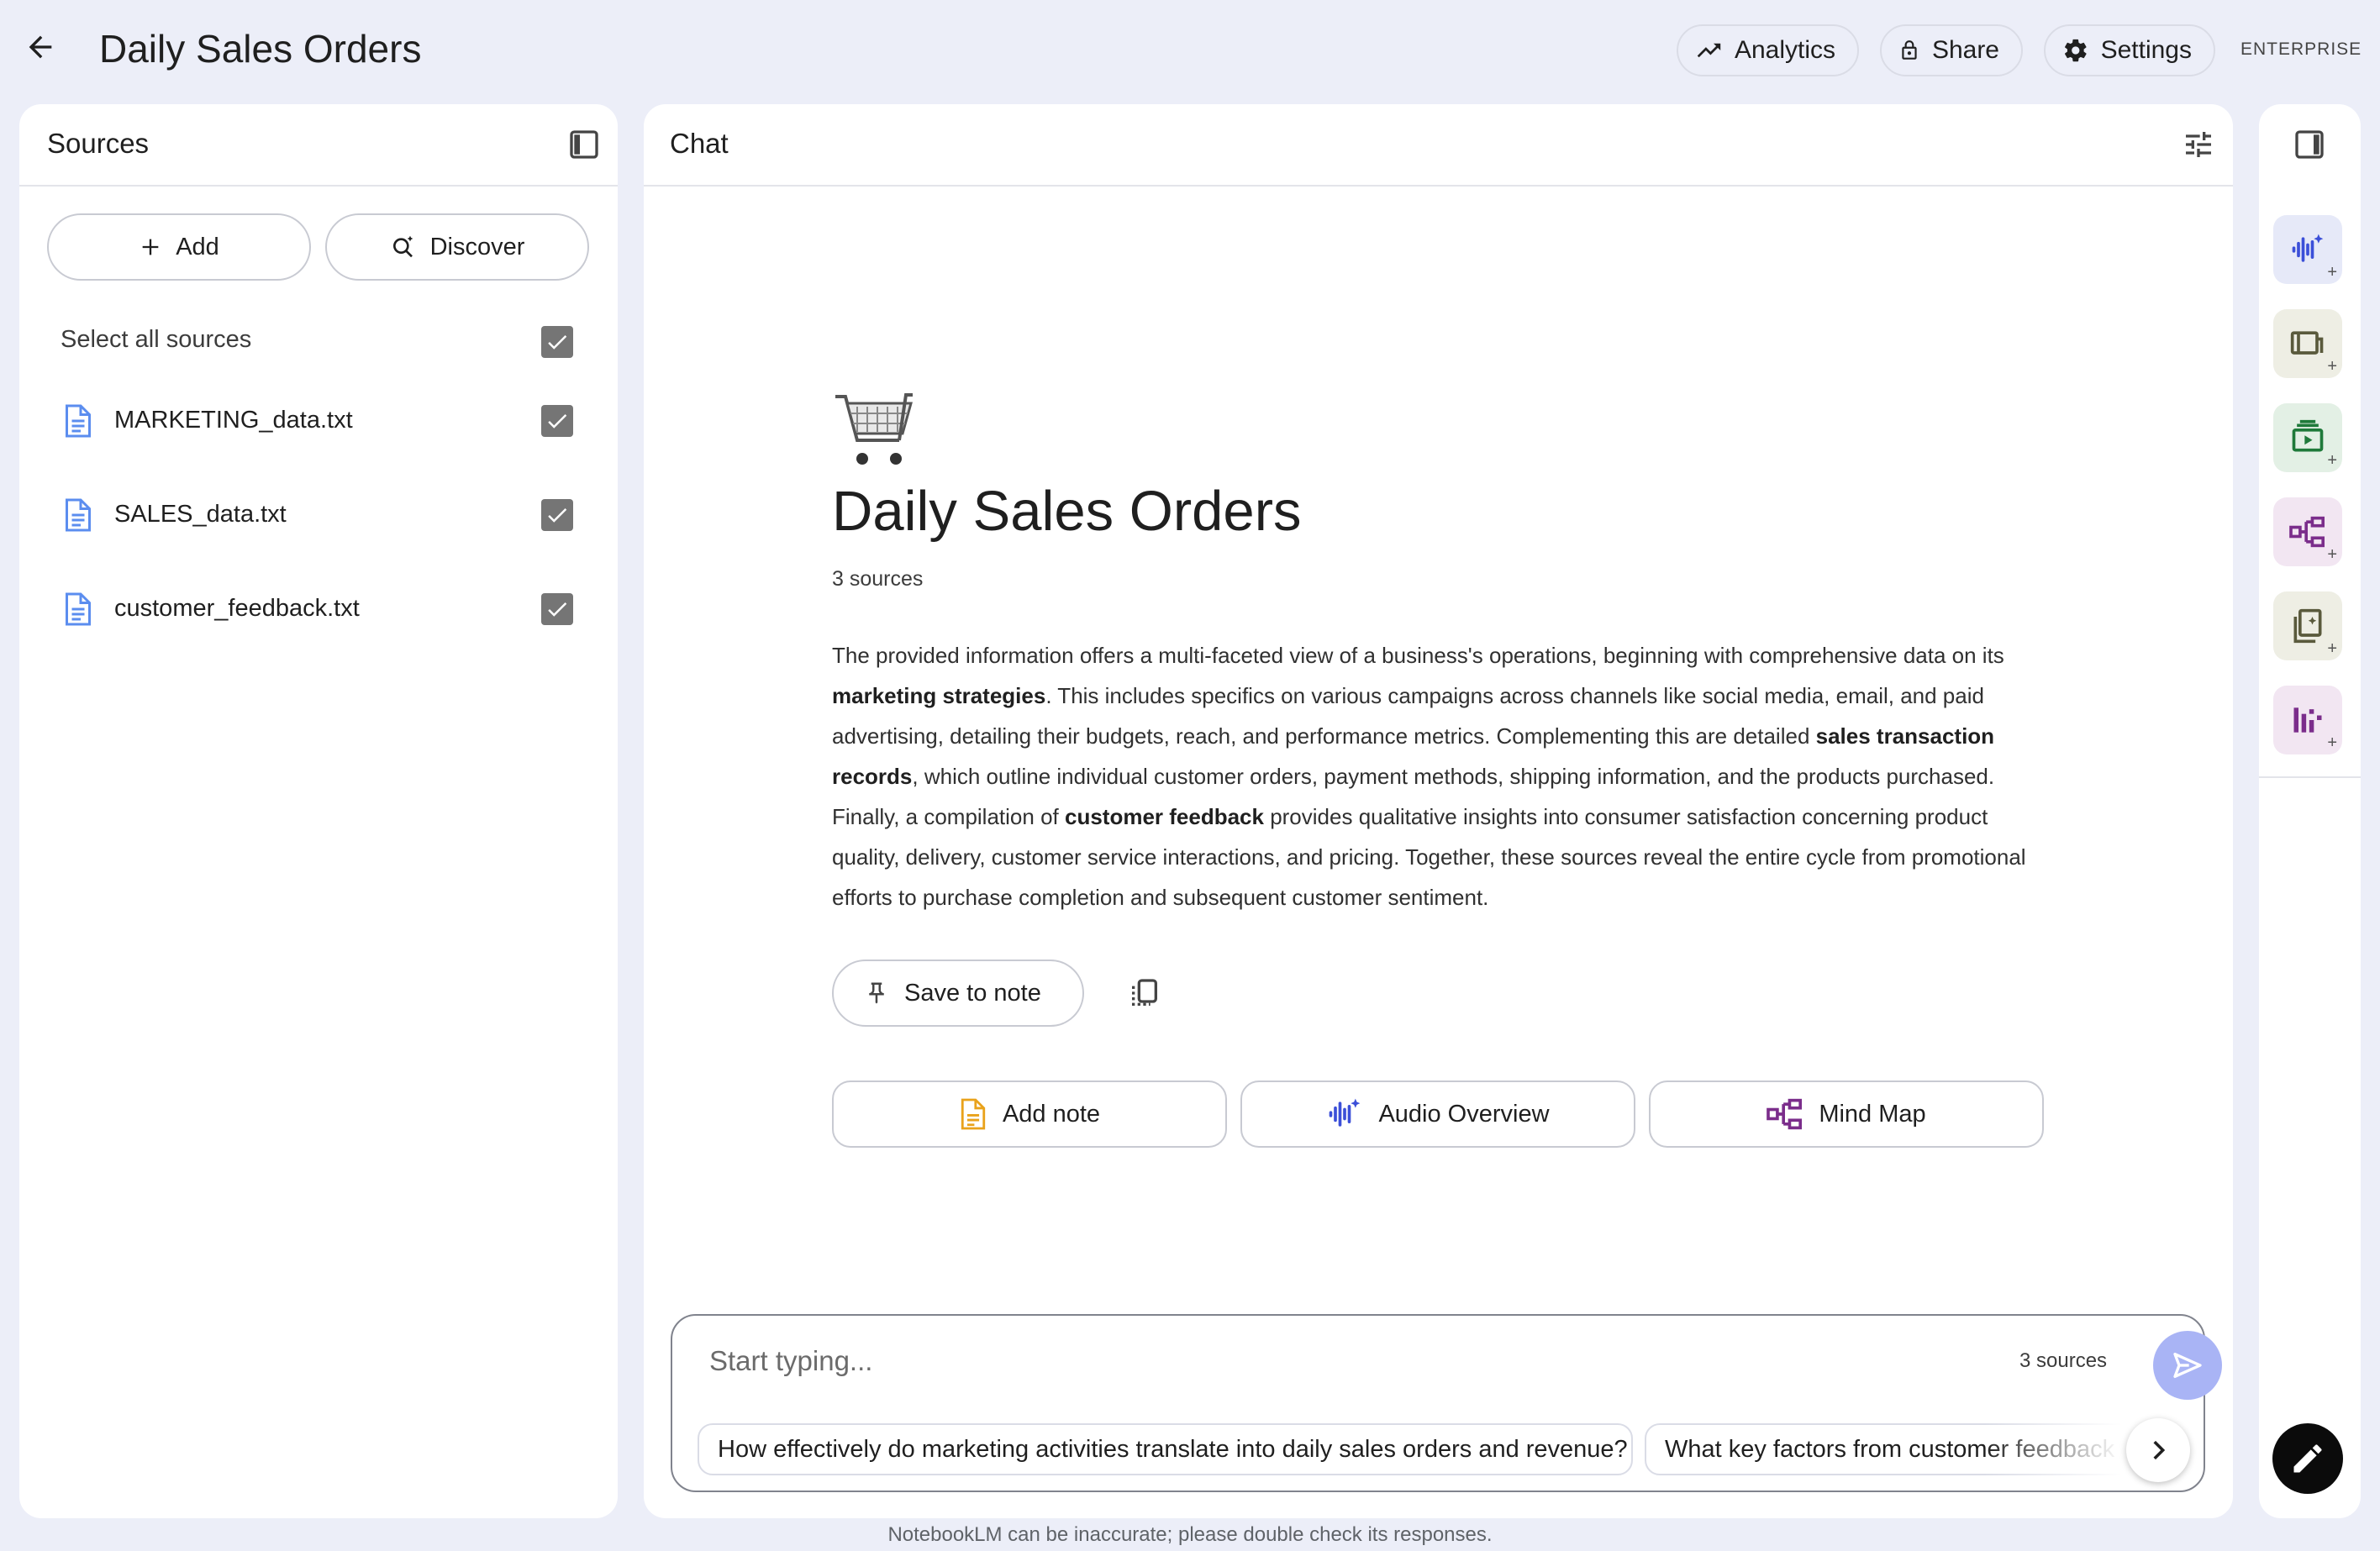  Describe the element at coordinates (319, 145) in the screenshot. I see `sources-header: Sources` at that location.